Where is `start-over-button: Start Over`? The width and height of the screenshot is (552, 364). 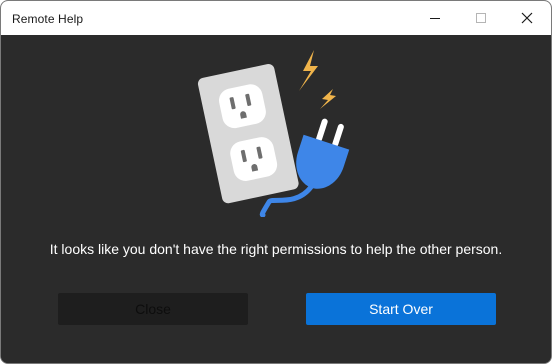
start-over-button: Start Over is located at coordinates (401, 309).